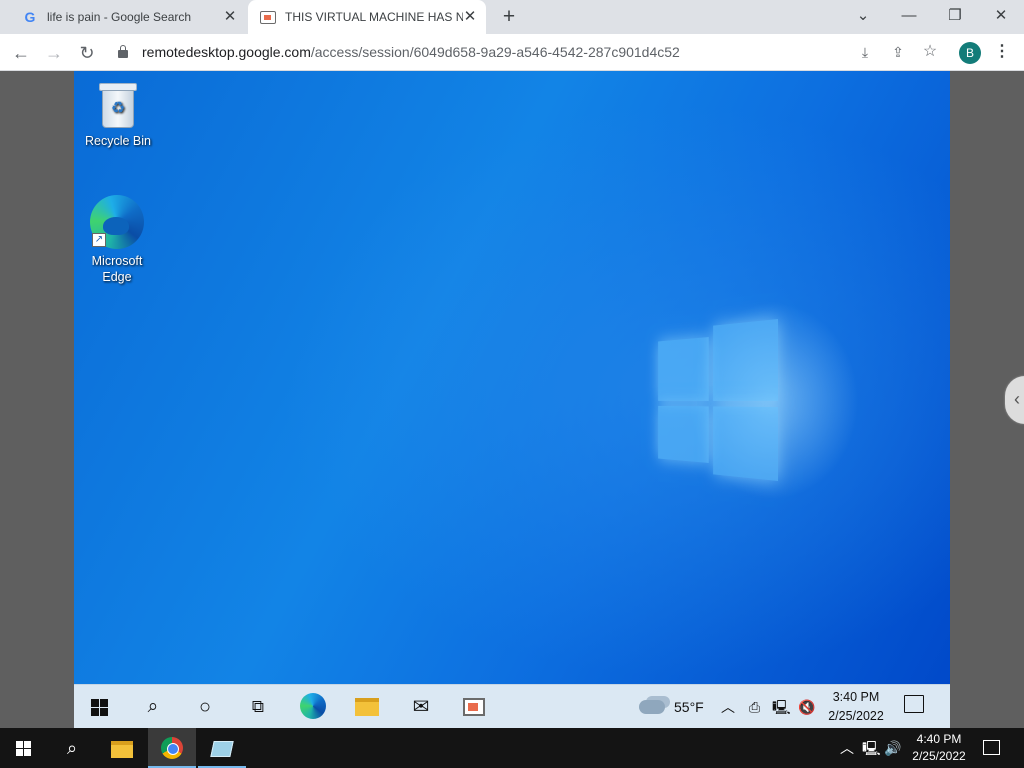  I want to click on tab-google-search: G life is pain - Google Search ✕, so click(128, 17).